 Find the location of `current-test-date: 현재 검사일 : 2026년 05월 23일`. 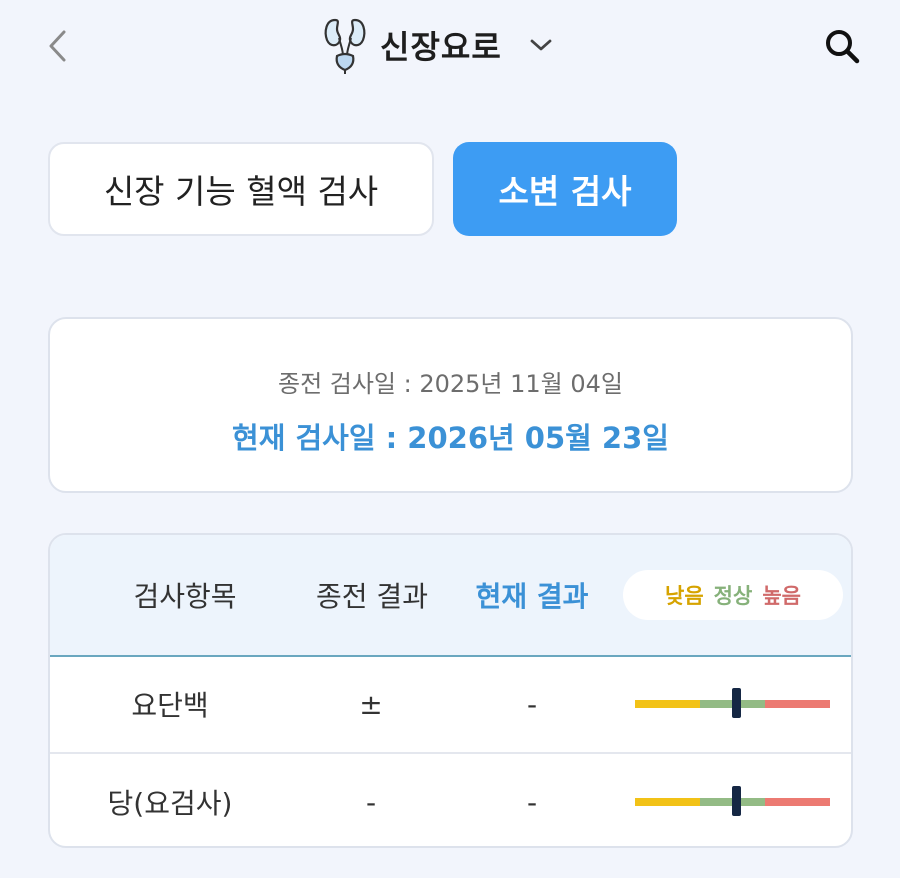

current-test-date: 현재 검사일 : 2026년 05월 23일 is located at coordinates (450, 438).